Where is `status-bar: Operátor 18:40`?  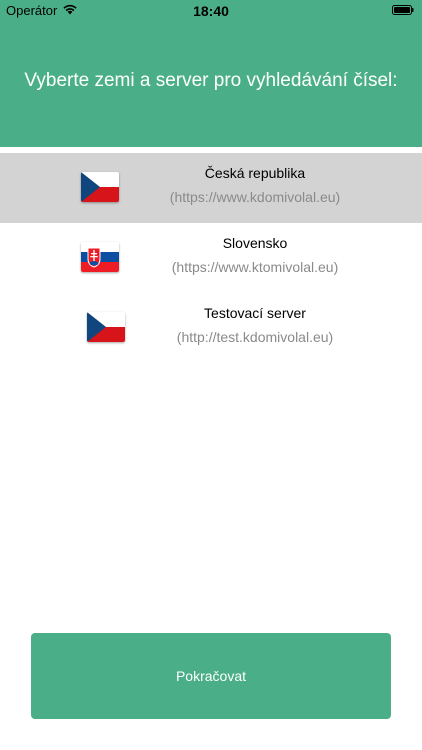
status-bar: Operátor 18:40 is located at coordinates (211, 11).